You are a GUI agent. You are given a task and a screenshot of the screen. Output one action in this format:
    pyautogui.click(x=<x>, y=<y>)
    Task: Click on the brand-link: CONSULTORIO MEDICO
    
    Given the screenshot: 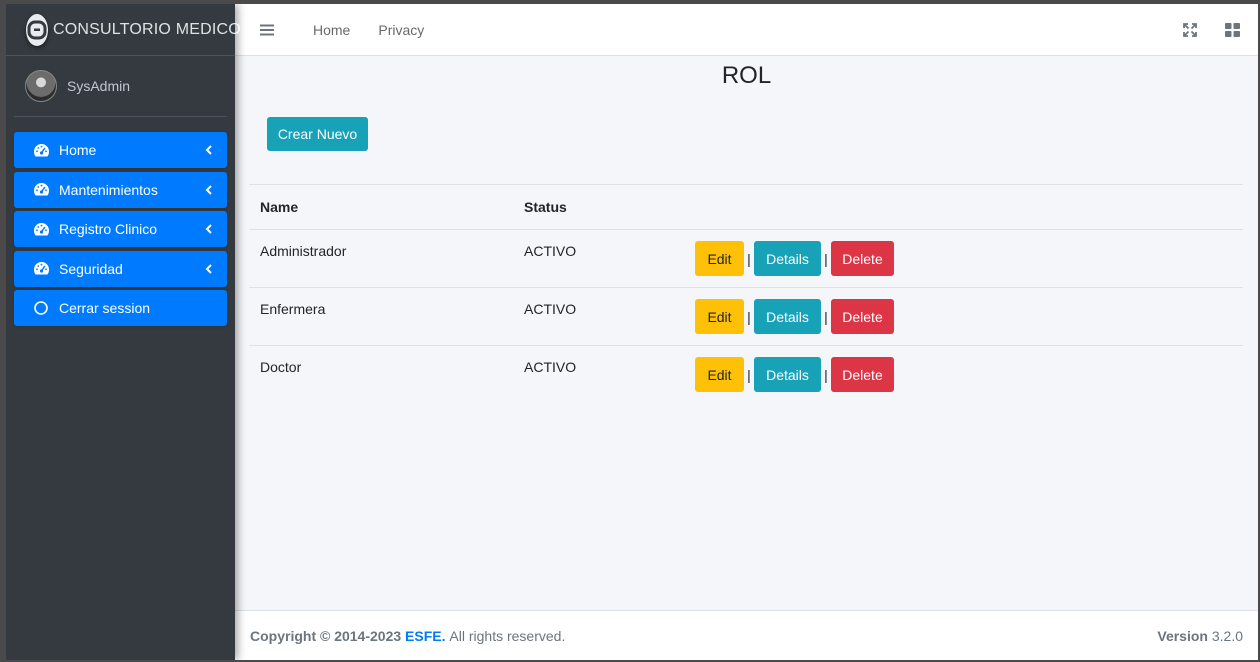 What is the action you would take?
    pyautogui.click(x=123, y=30)
    